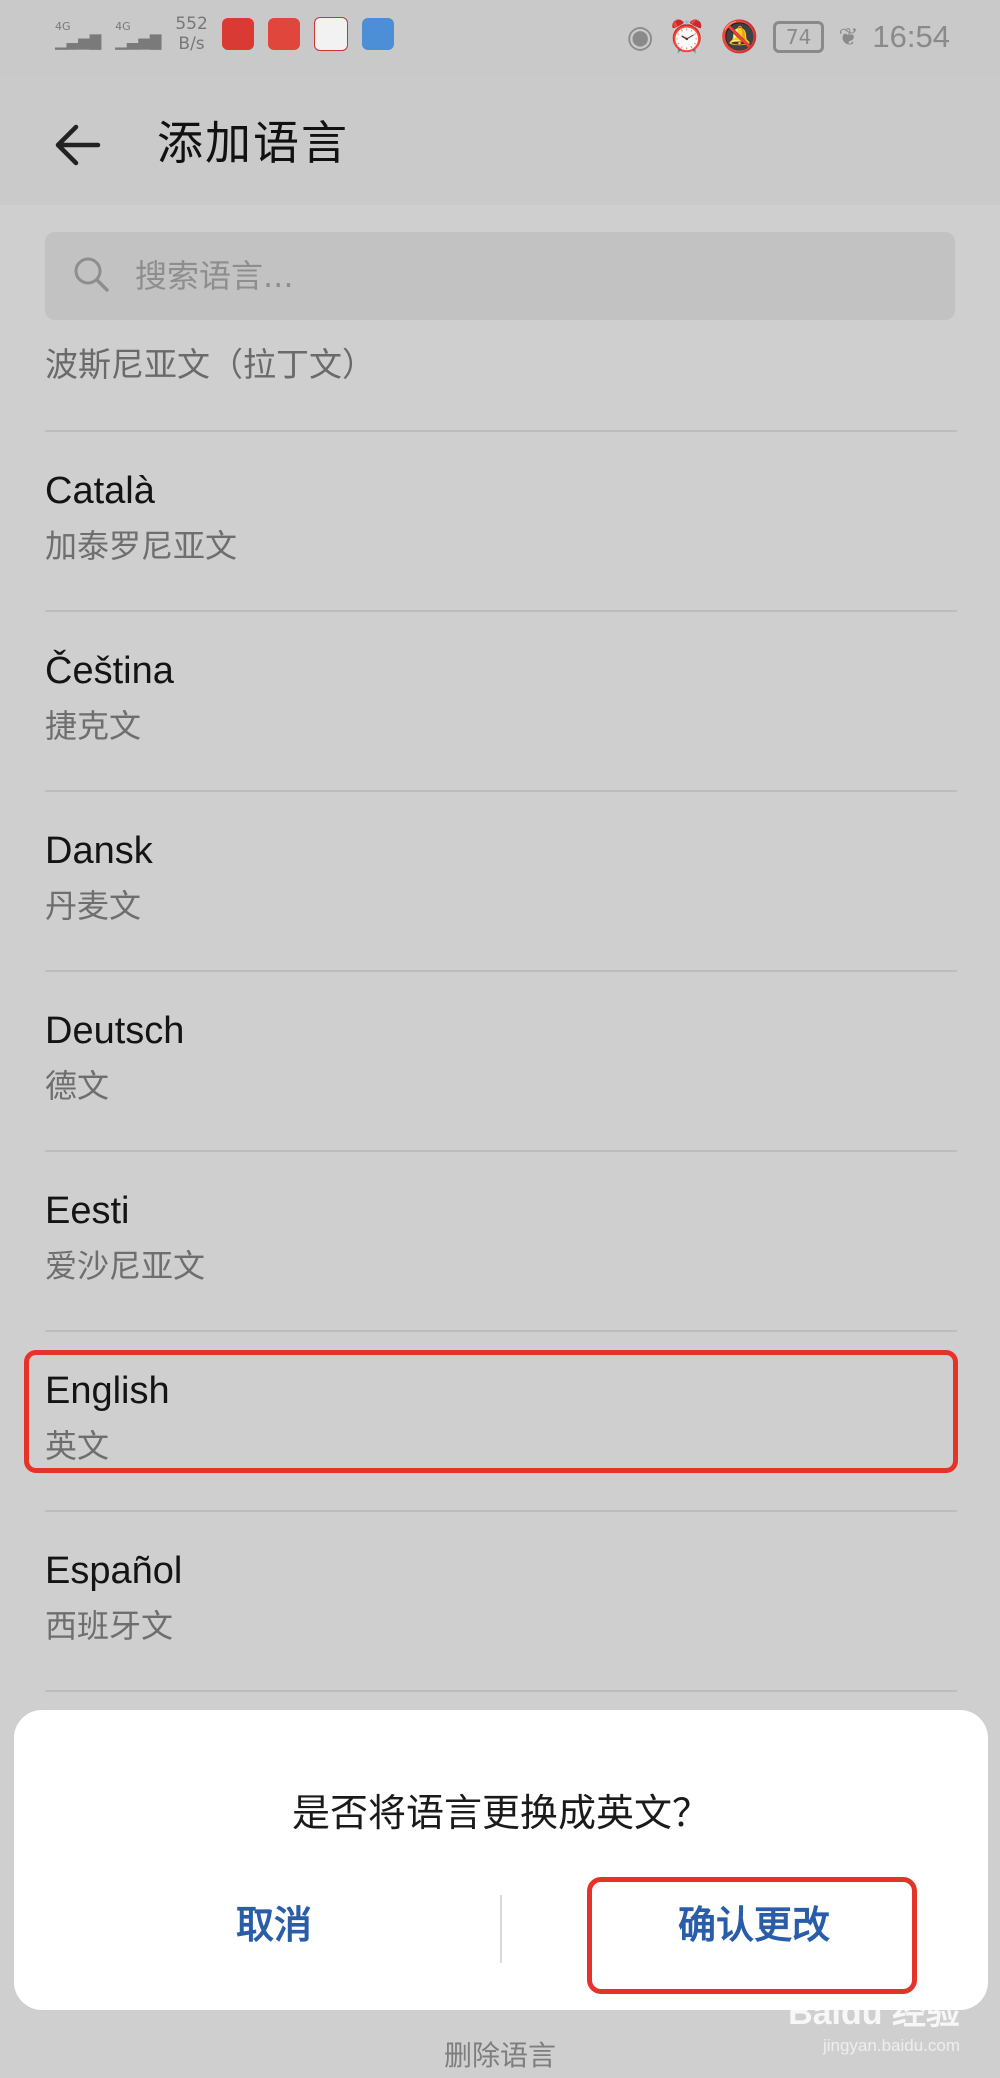  Describe the element at coordinates (100, 491) in the screenshot. I see `language-name: Català` at that location.